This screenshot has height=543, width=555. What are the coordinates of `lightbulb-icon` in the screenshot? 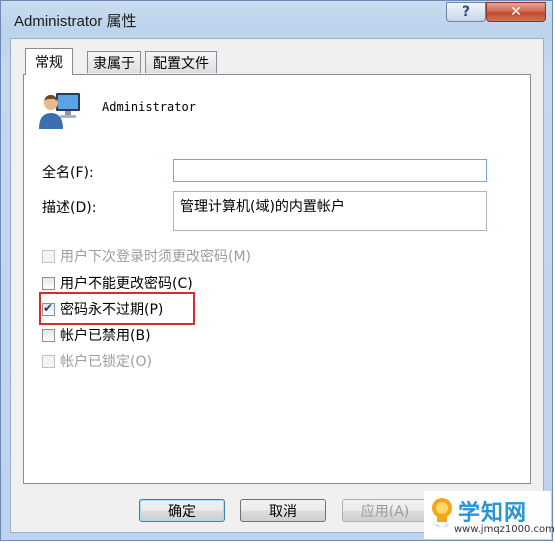 It's located at (442, 512).